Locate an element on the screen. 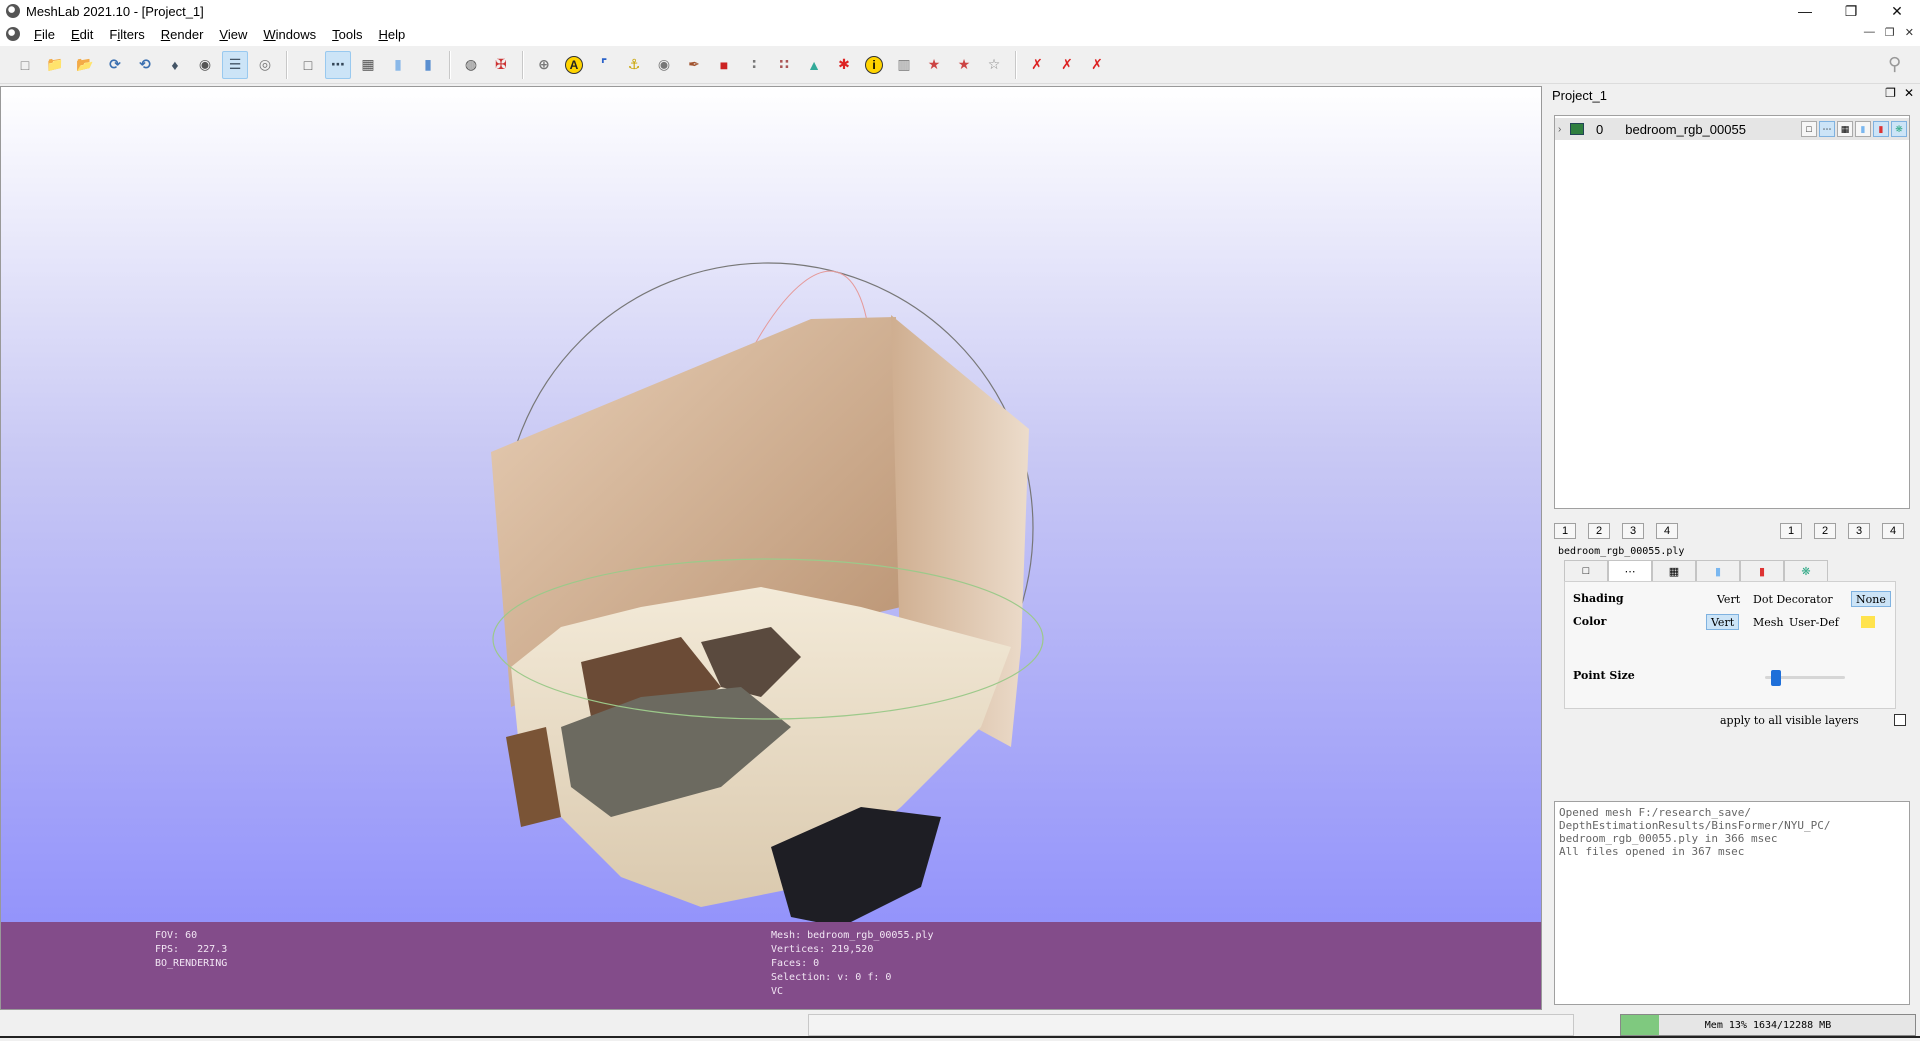 This screenshot has width=1920, height=1041. shading-none-option: None is located at coordinates (1871, 599).